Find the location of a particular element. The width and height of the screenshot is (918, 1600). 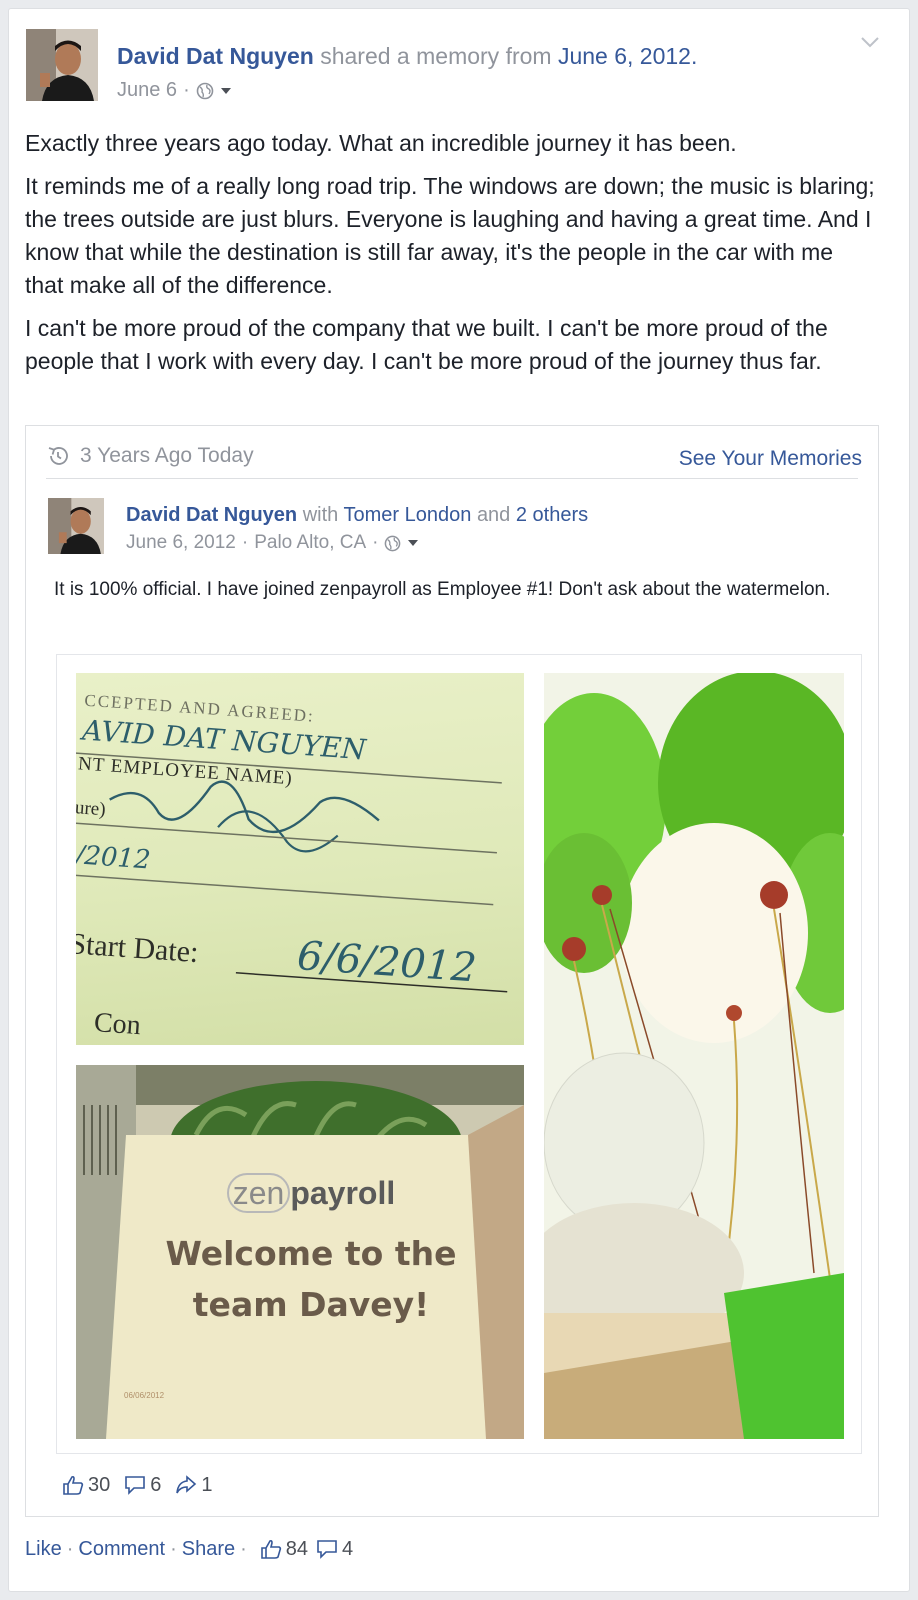

memory-header: 3 Years Ago Today See Your Memories is located at coordinates (452, 453).